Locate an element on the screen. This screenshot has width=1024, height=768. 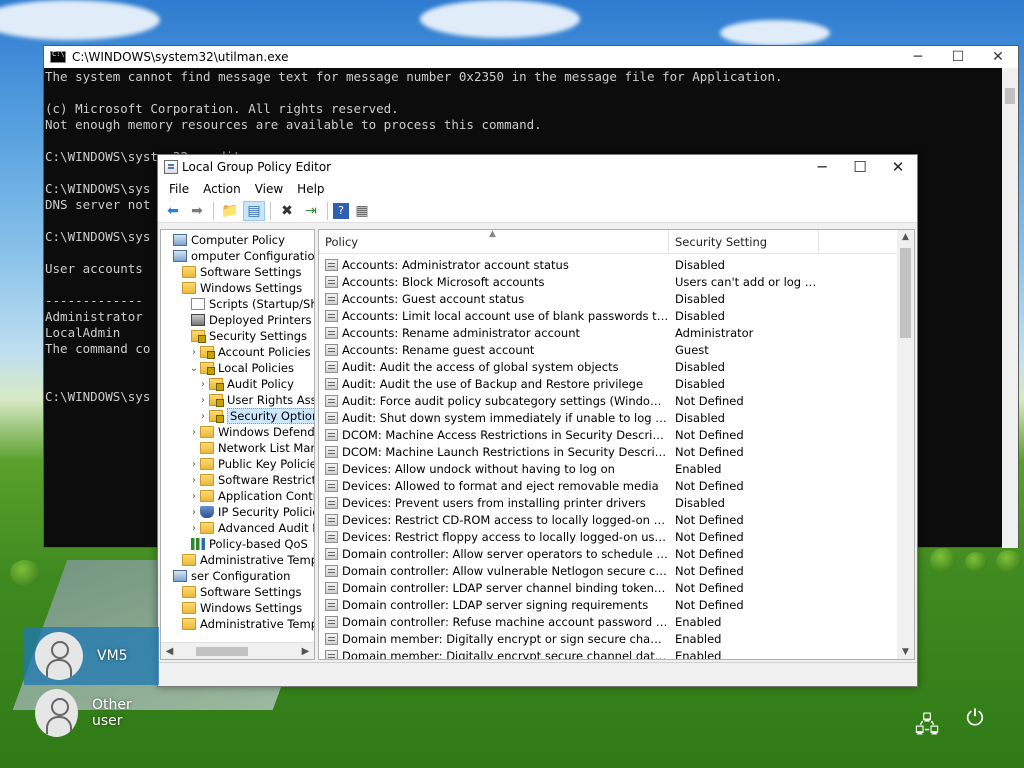
back-arrow-icon: ⬅ is located at coordinates (173, 211).